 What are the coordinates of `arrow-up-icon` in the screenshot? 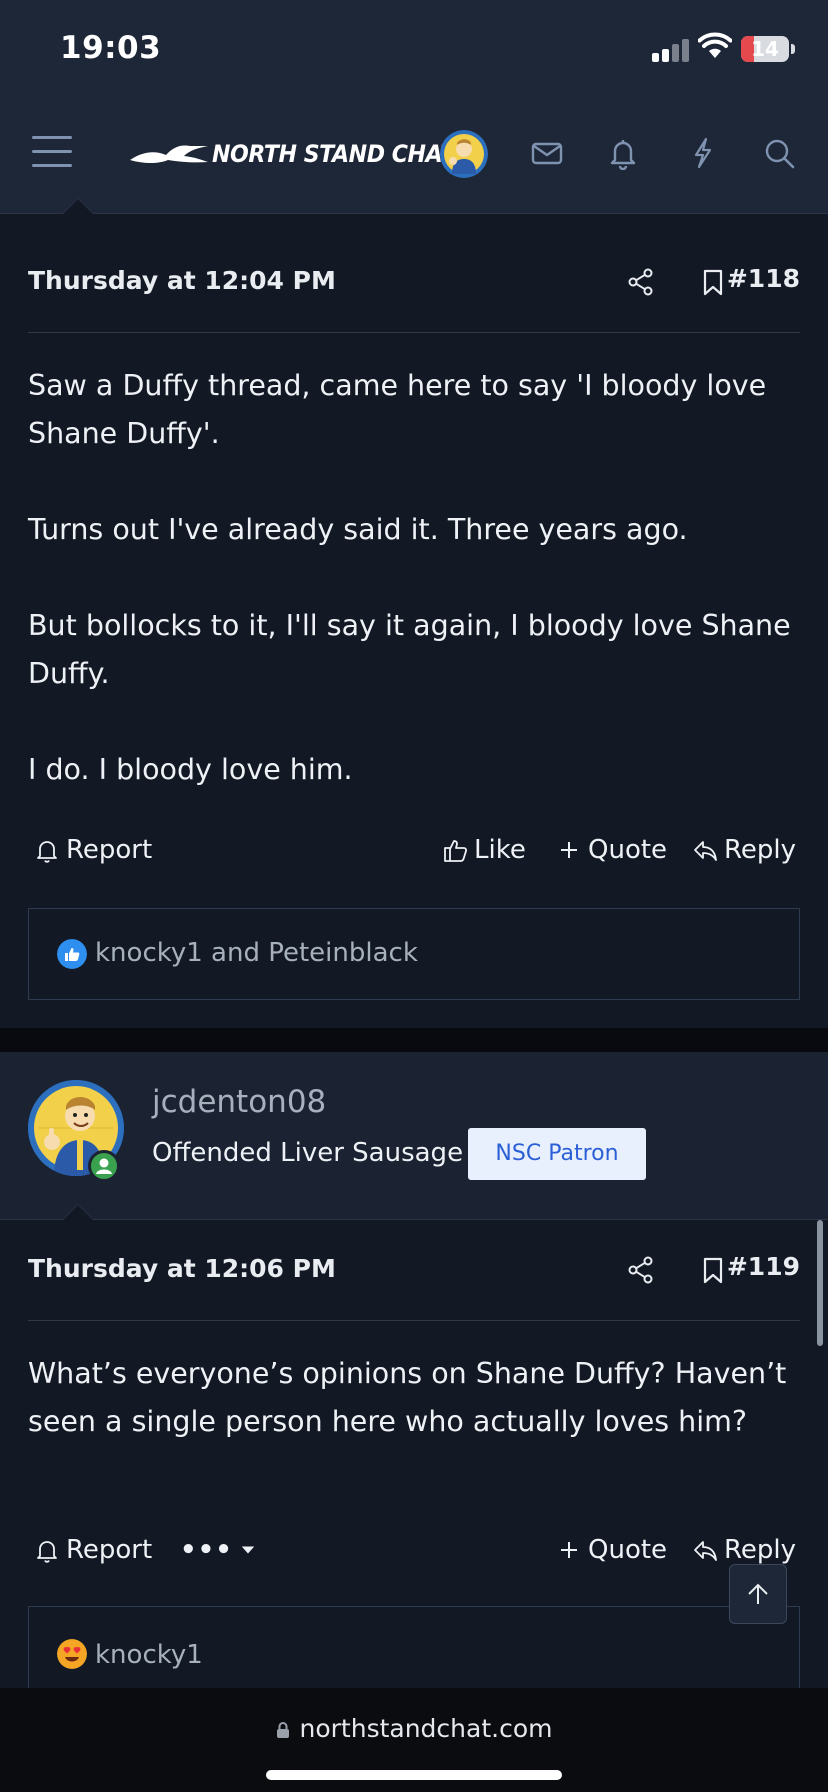 It's located at (758, 1593).